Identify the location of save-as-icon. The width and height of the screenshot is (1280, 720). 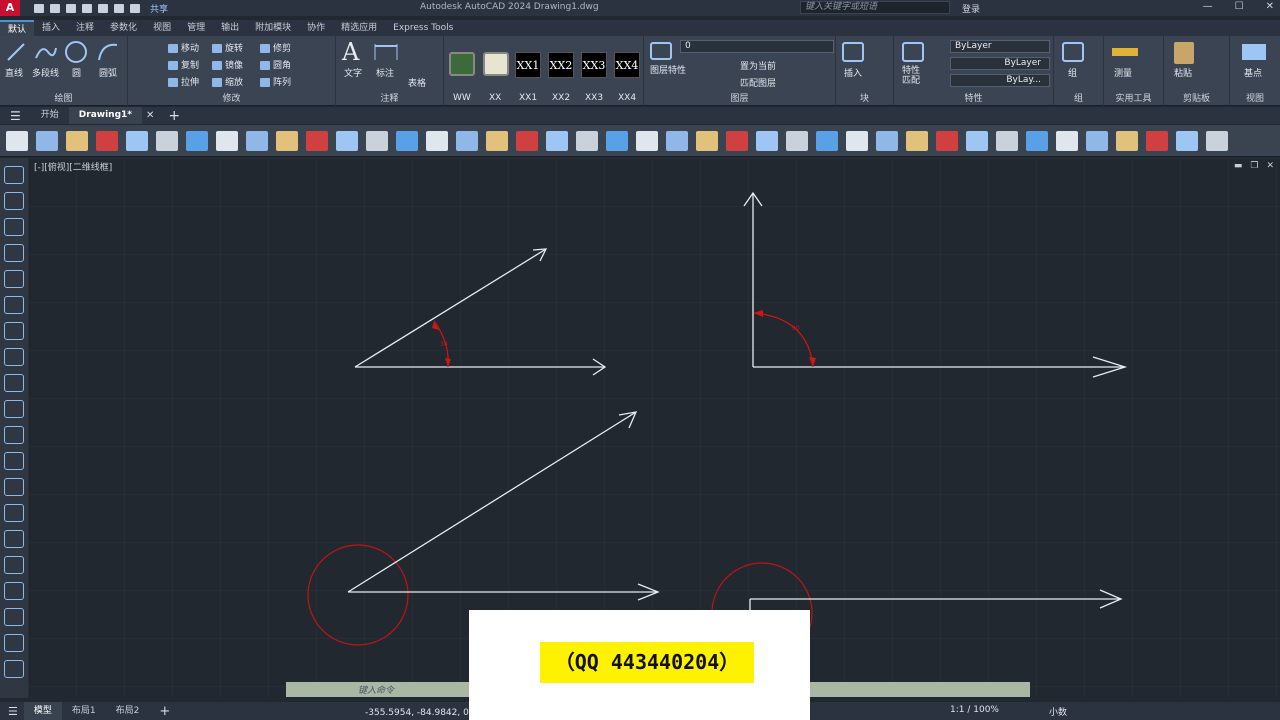
(87, 8).